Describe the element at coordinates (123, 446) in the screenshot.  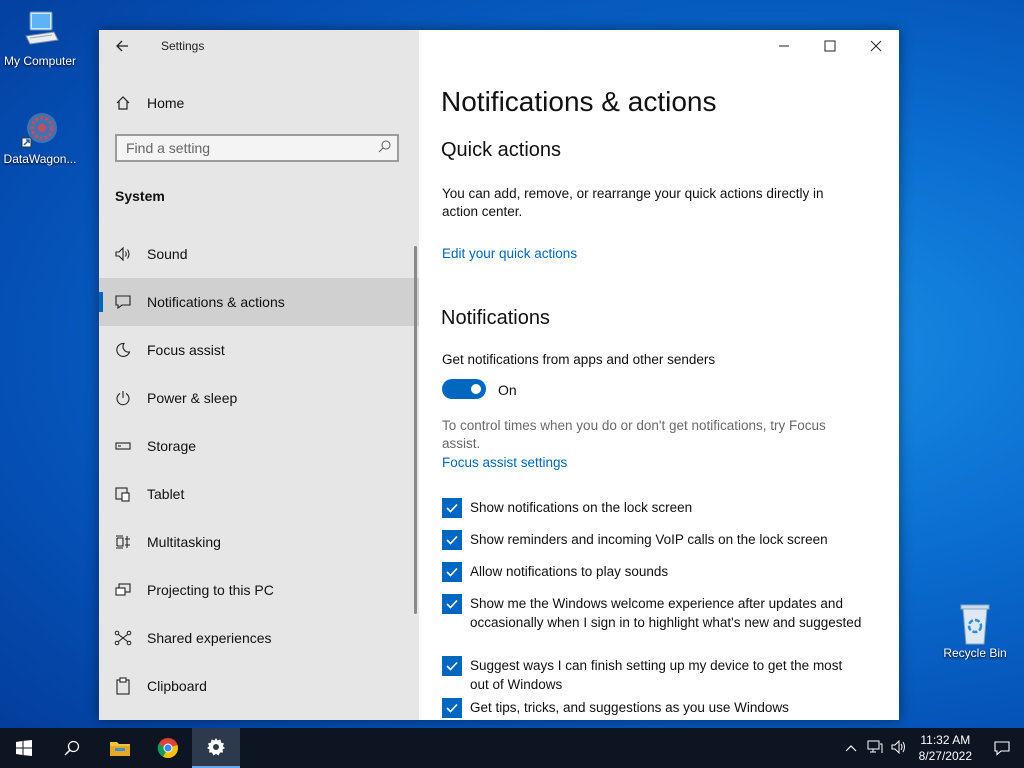
I see `storage-icon` at that location.